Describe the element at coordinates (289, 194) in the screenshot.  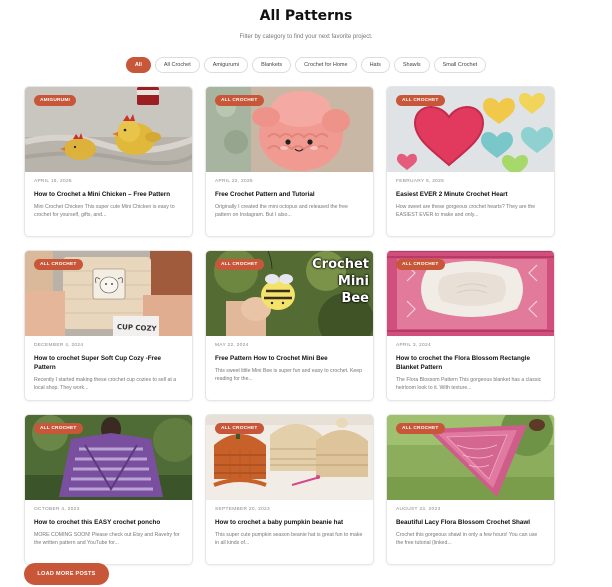
I see `post-title: Free Crochet Pattern and Tutorial` at that location.